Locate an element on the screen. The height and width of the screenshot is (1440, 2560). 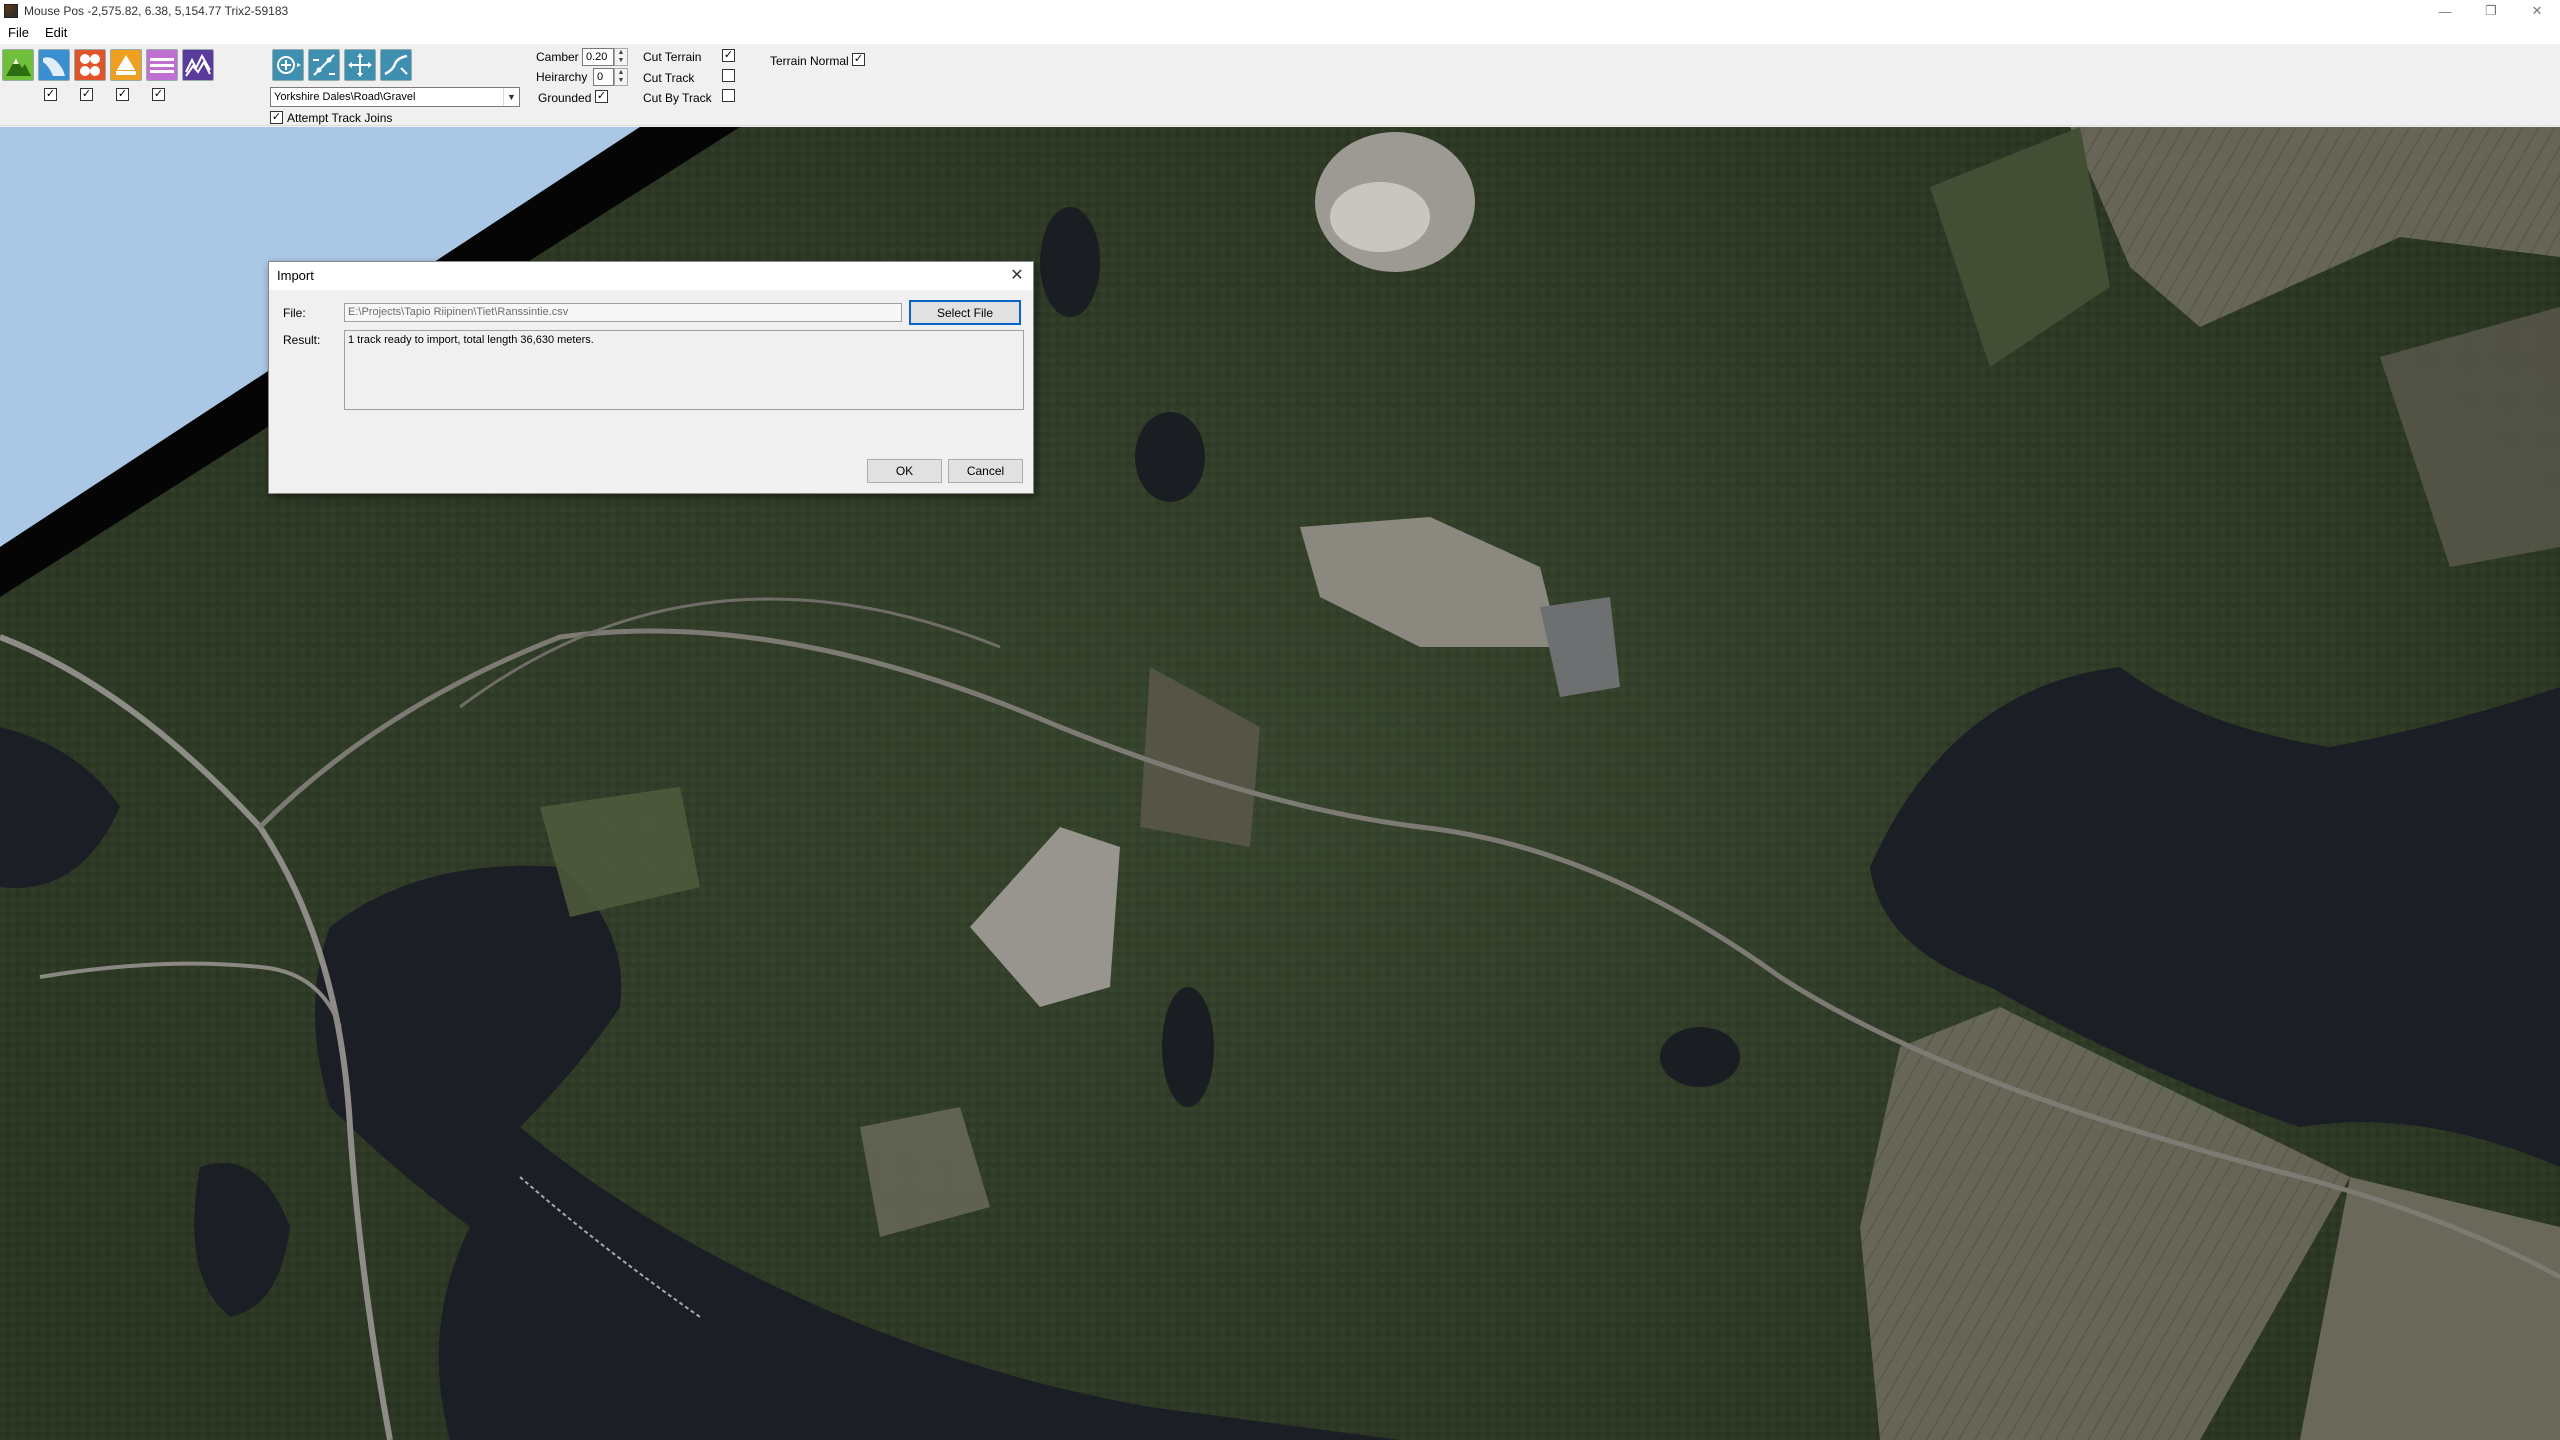
heirarchy-input: 0 is located at coordinates (603, 77).